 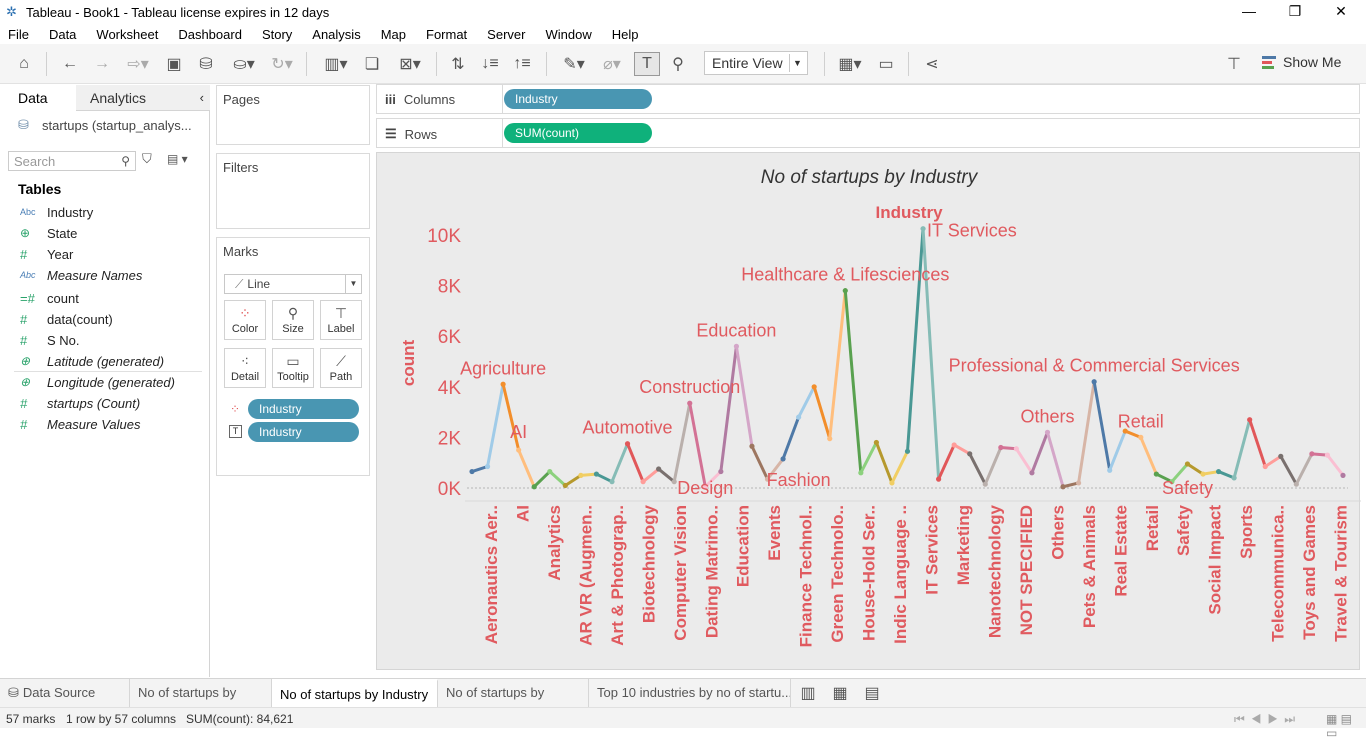 I want to click on size-label: Size, so click(x=293, y=329).